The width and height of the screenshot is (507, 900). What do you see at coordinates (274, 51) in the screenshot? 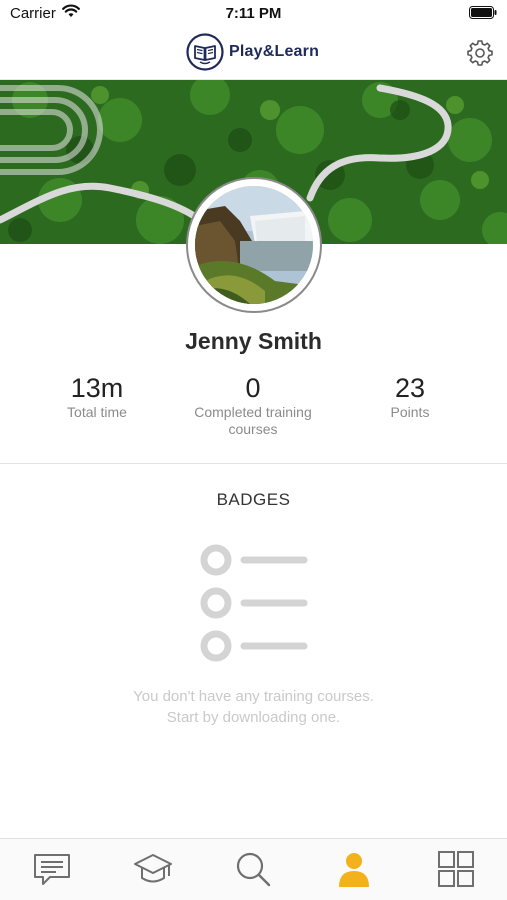
I see `app-name: Play&Learn` at bounding box center [274, 51].